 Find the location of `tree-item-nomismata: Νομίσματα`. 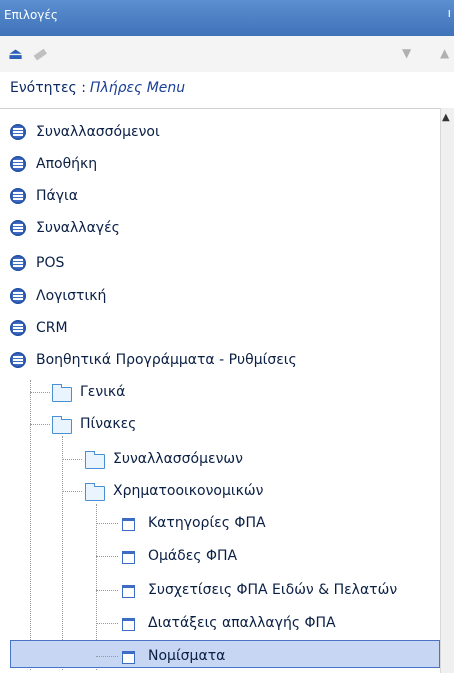

tree-item-nomismata: Νομίσματα is located at coordinates (173, 656).